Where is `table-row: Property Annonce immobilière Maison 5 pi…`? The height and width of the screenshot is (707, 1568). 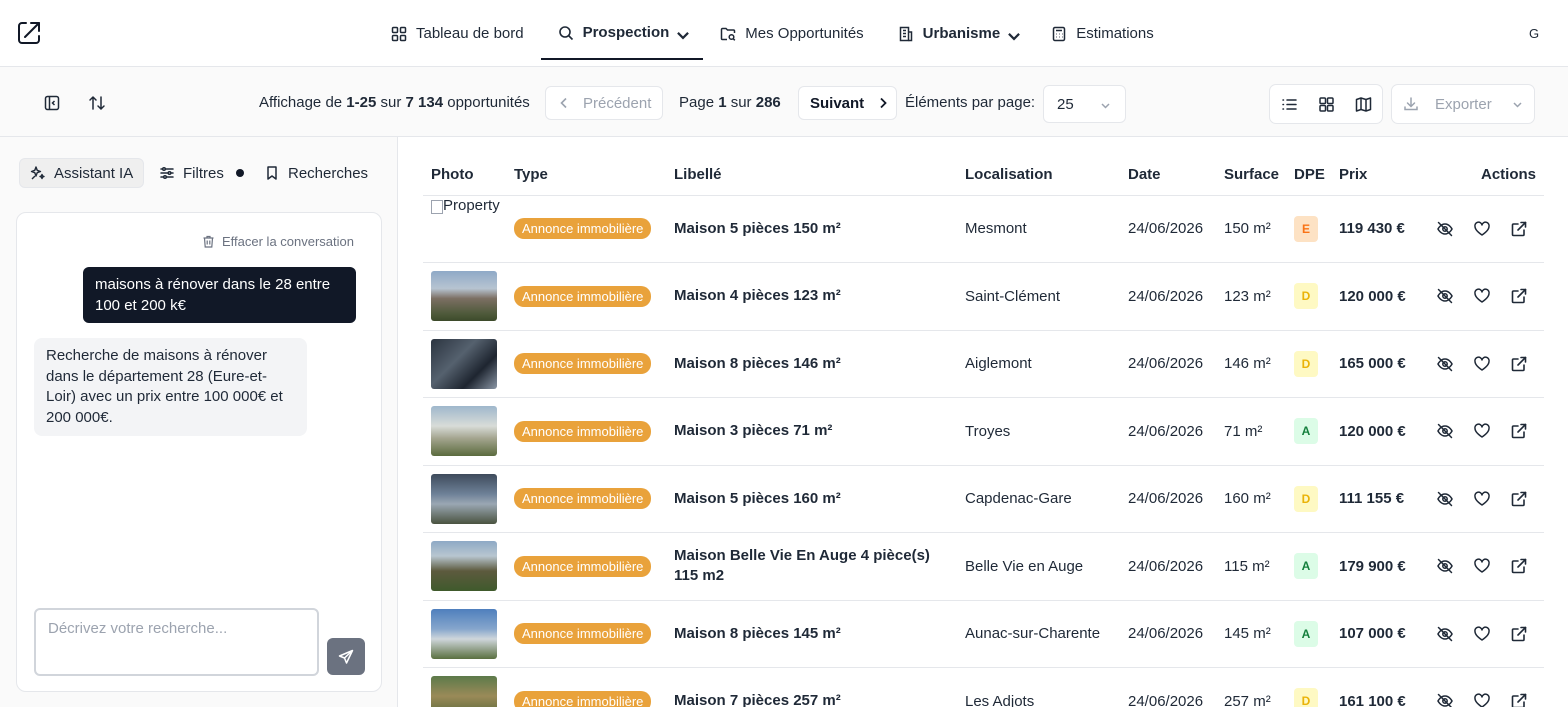 table-row: Property Annonce immobilière Maison 5 pi… is located at coordinates (983, 229).